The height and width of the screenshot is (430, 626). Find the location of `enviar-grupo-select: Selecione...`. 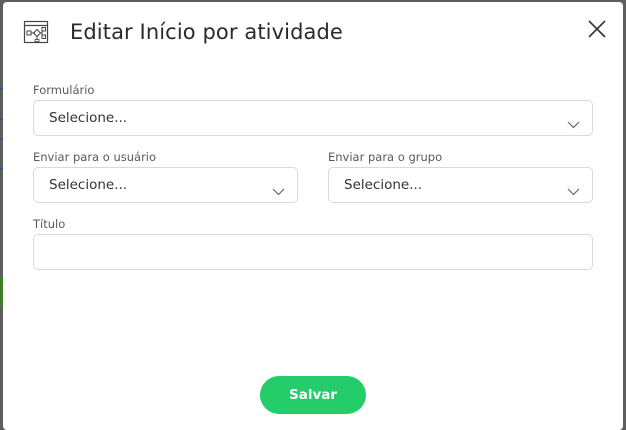

enviar-grupo-select: Selecione... is located at coordinates (460, 185).